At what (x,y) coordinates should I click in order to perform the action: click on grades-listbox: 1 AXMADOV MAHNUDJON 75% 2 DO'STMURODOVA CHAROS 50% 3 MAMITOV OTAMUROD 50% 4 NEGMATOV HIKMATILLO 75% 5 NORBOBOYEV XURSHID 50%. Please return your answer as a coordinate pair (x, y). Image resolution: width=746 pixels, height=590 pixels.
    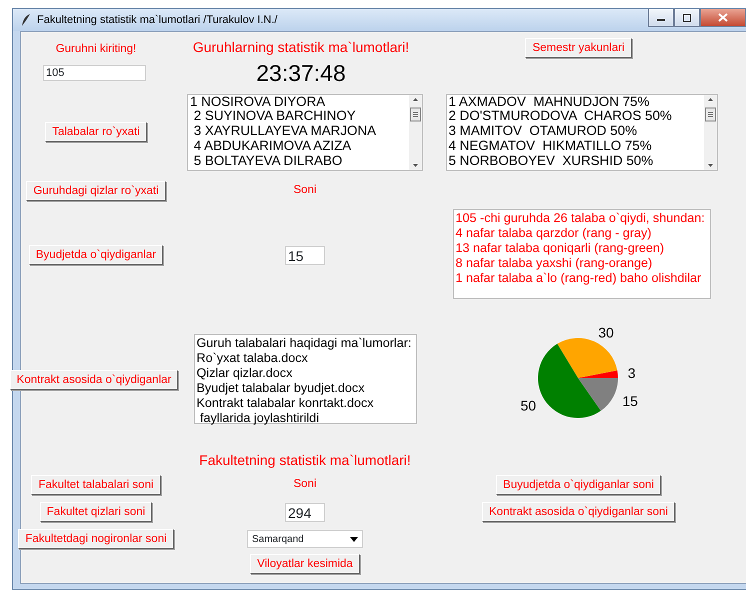
    Looking at the image, I should click on (582, 132).